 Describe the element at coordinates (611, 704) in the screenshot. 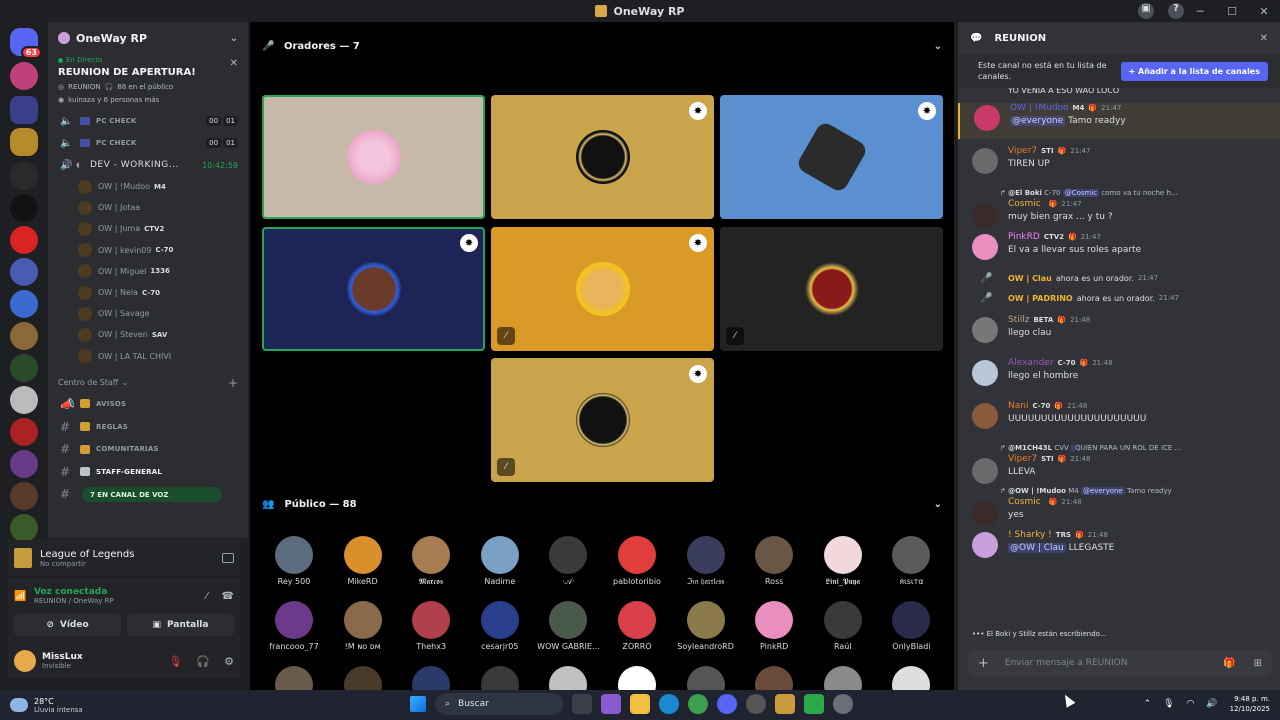

I see `copilot-icon` at that location.